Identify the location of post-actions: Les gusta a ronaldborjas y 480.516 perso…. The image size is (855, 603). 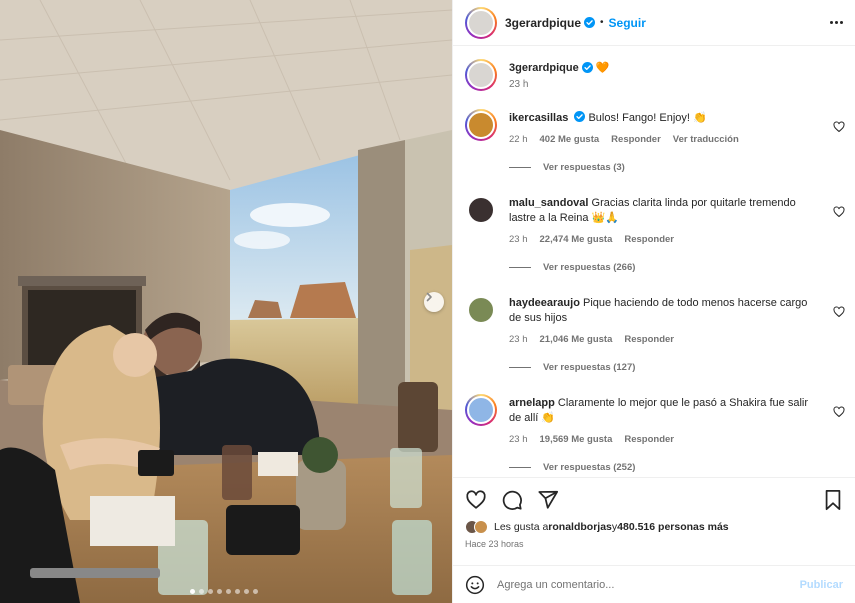
(654, 513).